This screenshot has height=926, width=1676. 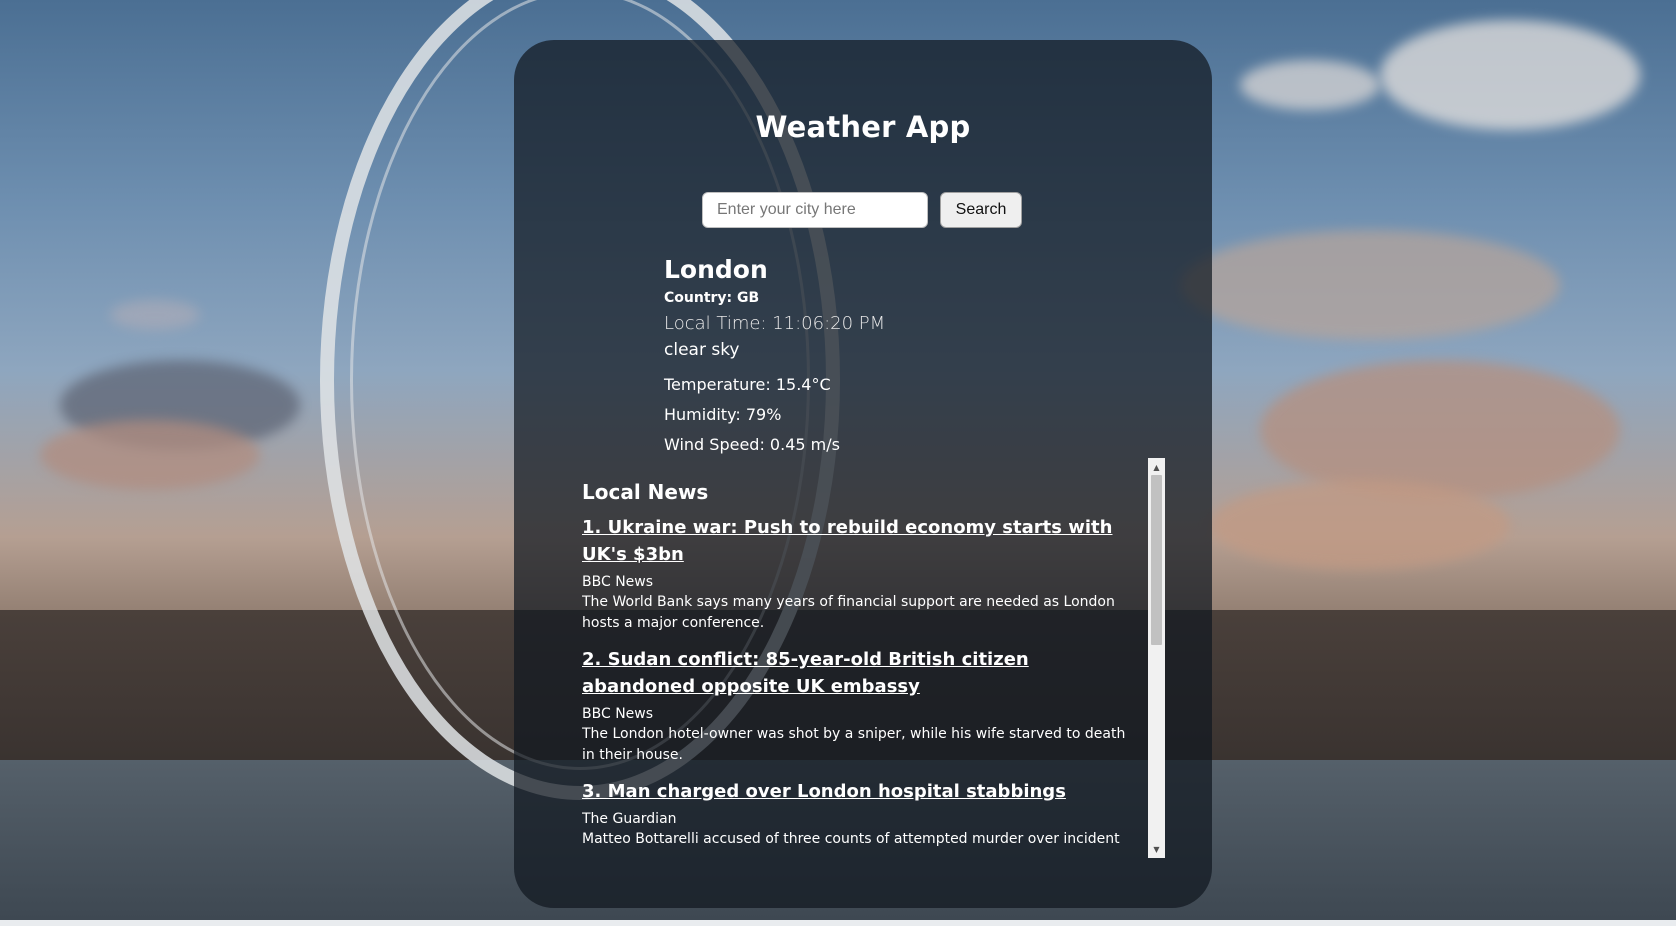 What do you see at coordinates (838, 923) in the screenshot?
I see `page-bottom-strip` at bounding box center [838, 923].